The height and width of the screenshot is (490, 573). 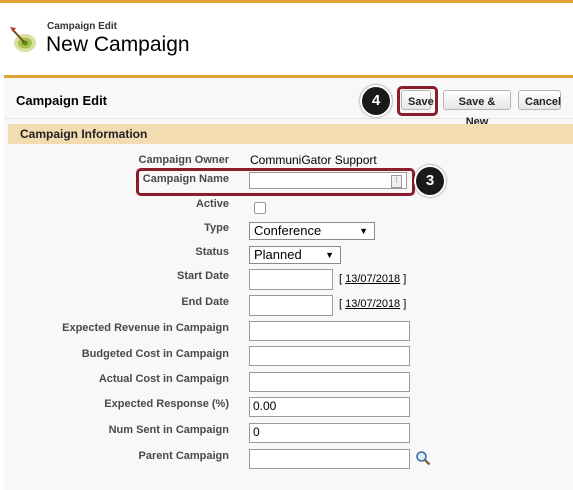 I want to click on panel-header: Campaign Edit 4 Save Save & New Cancel, so click(x=288, y=103).